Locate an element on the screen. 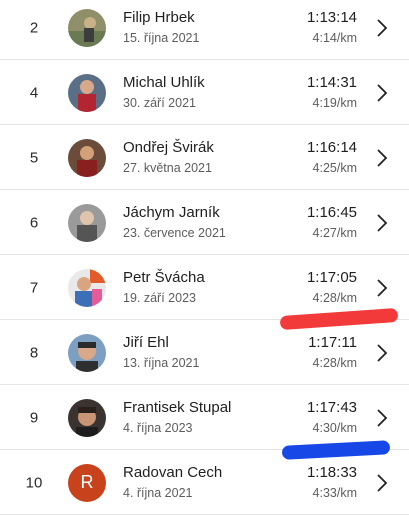  activity-date: 4. října 2021 is located at coordinates (158, 493).